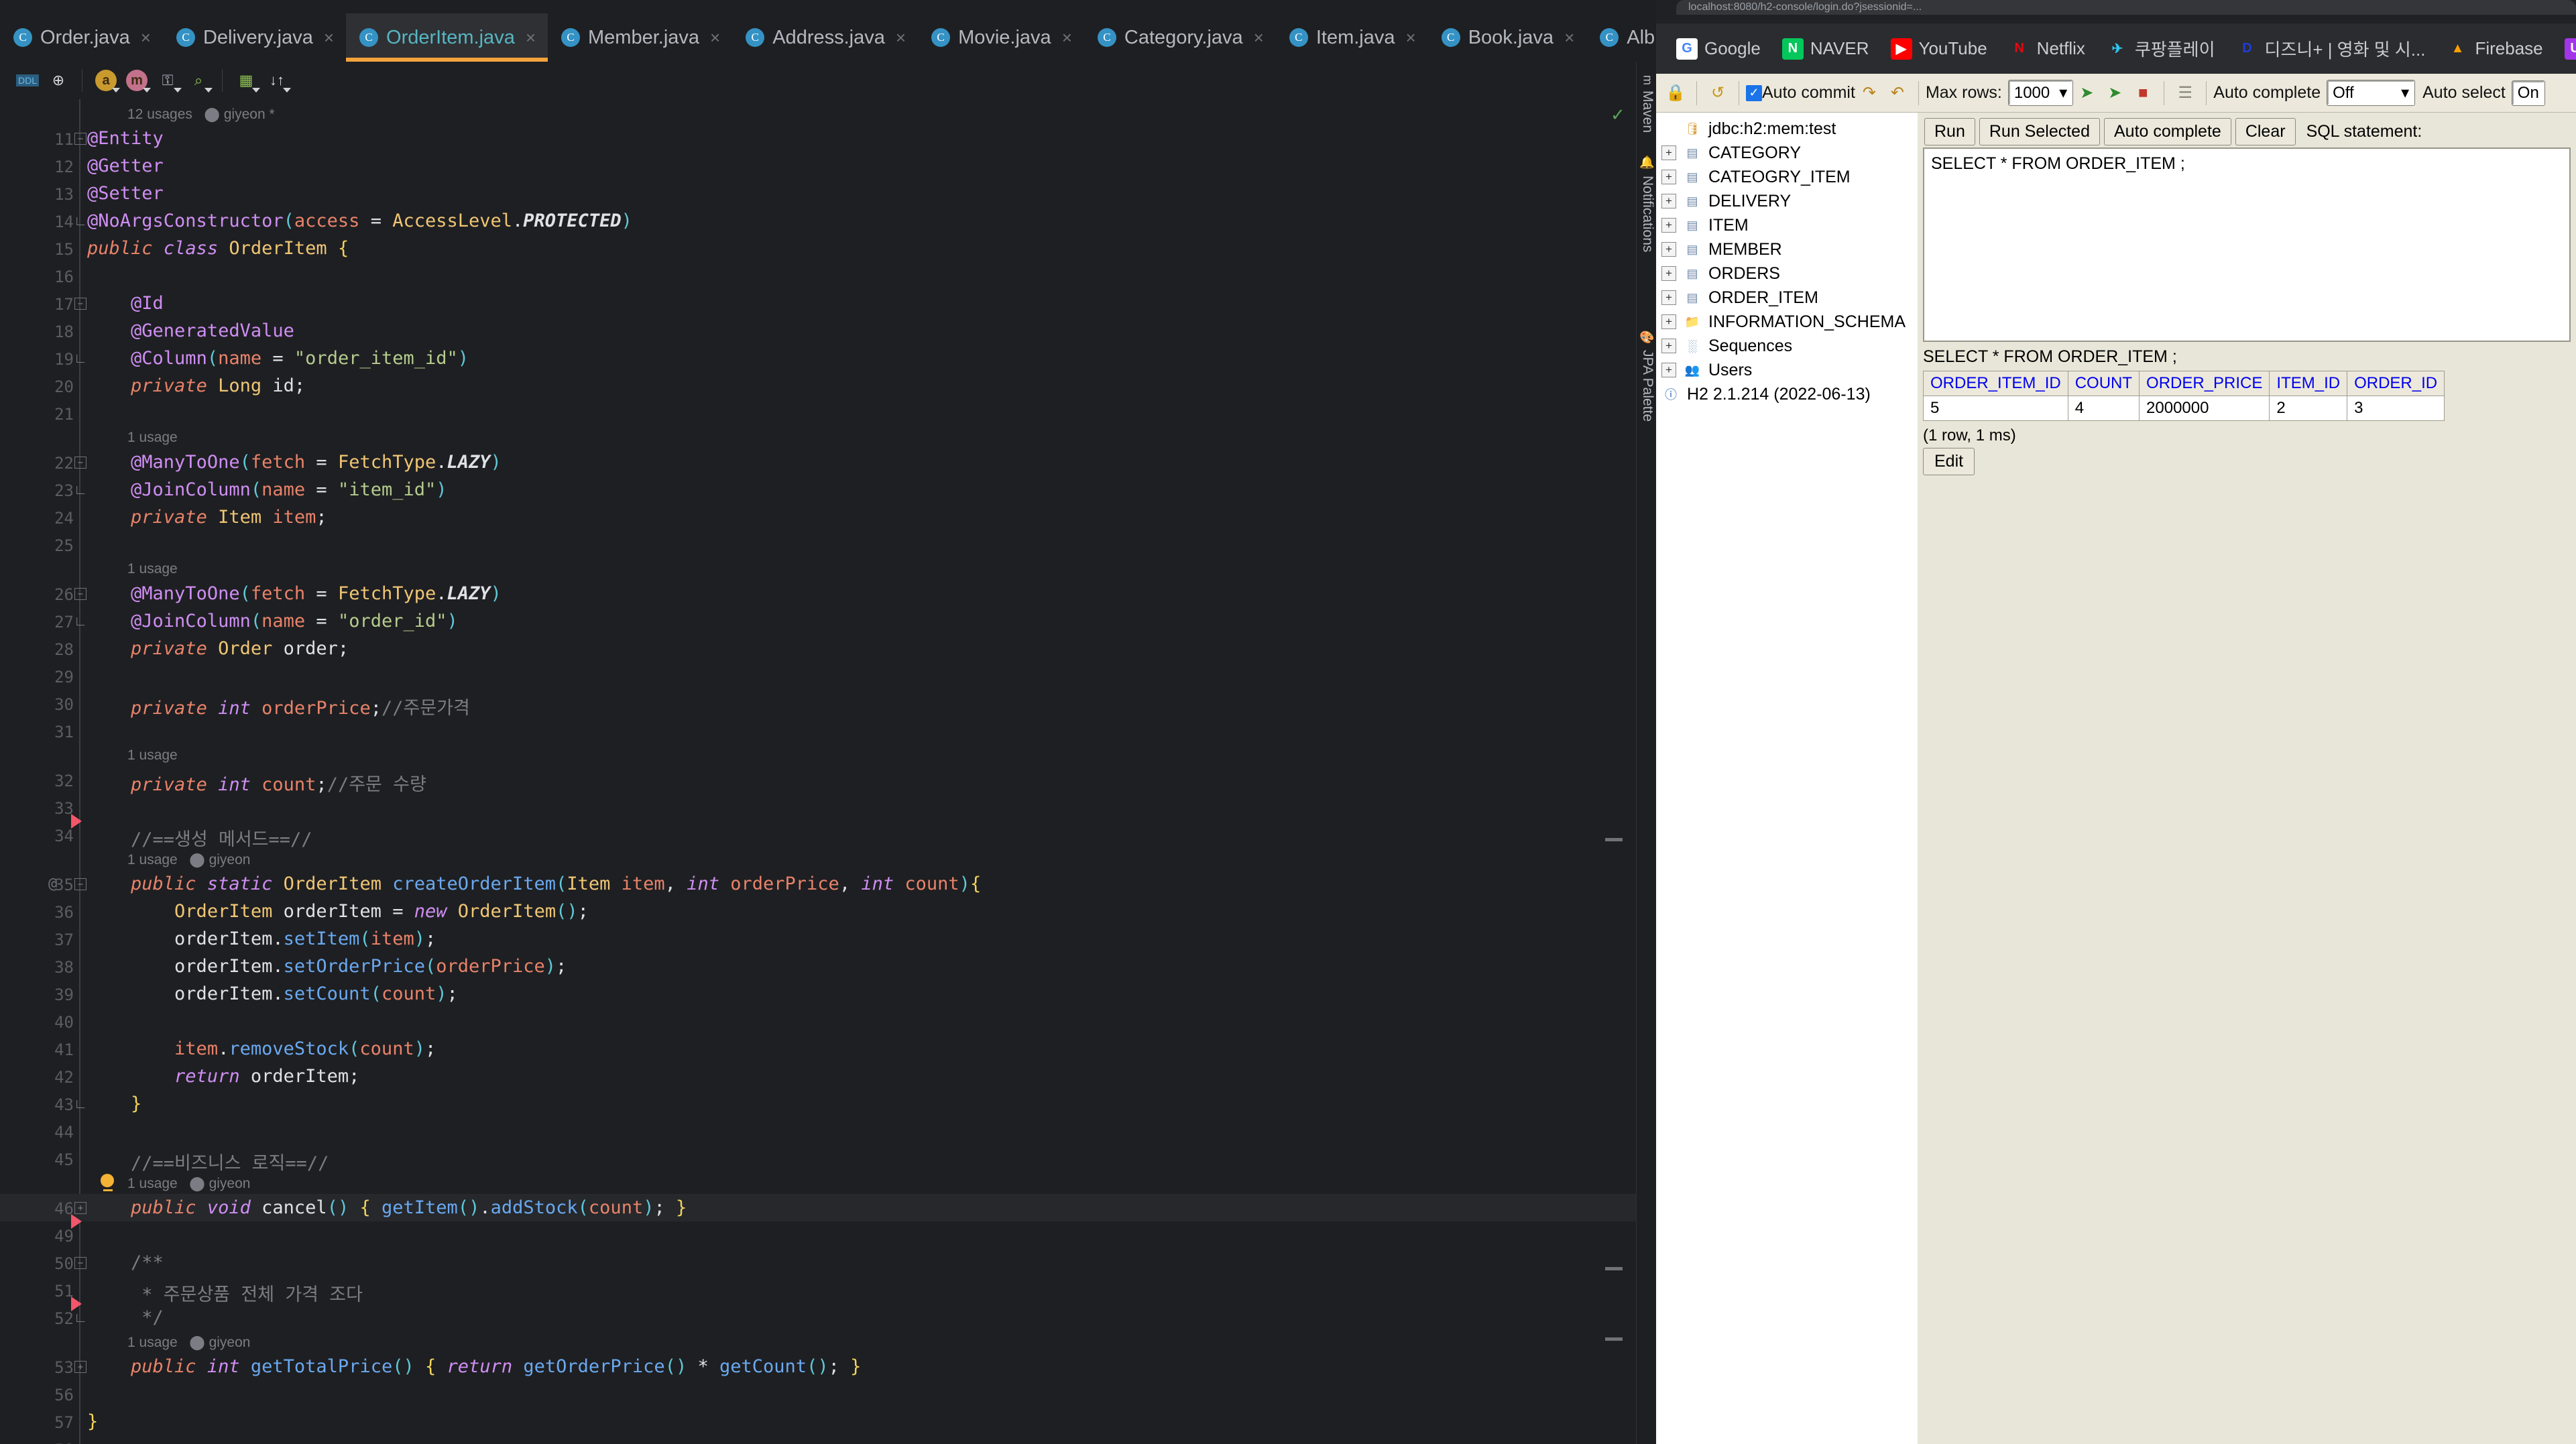 The width and height of the screenshot is (2576, 1444). Describe the element at coordinates (1939, 49) in the screenshot. I see `bookmark-youtube: ▶ YouTube` at that location.